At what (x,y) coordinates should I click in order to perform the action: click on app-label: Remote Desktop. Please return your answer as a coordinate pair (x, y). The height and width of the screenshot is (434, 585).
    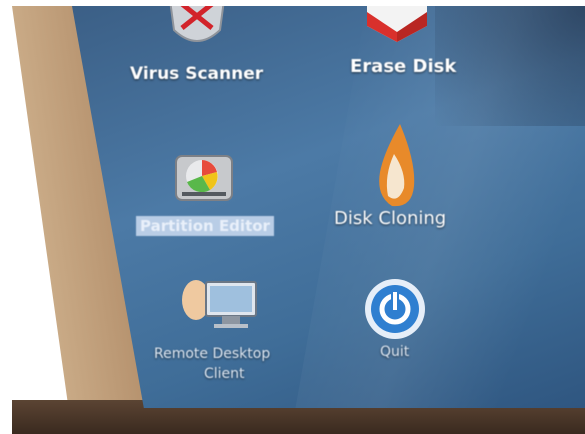
    Looking at the image, I should click on (212, 354).